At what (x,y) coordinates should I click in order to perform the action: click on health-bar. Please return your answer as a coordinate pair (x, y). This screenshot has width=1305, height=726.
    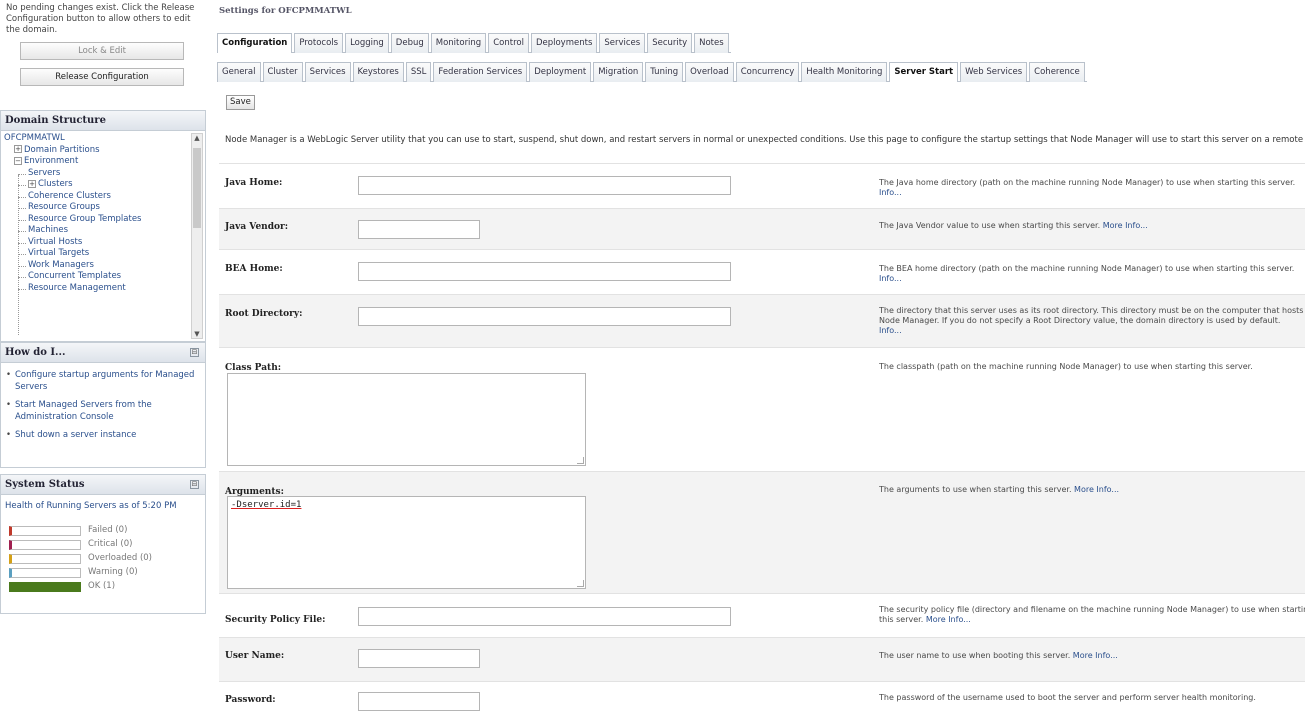
    Looking at the image, I should click on (45, 573).